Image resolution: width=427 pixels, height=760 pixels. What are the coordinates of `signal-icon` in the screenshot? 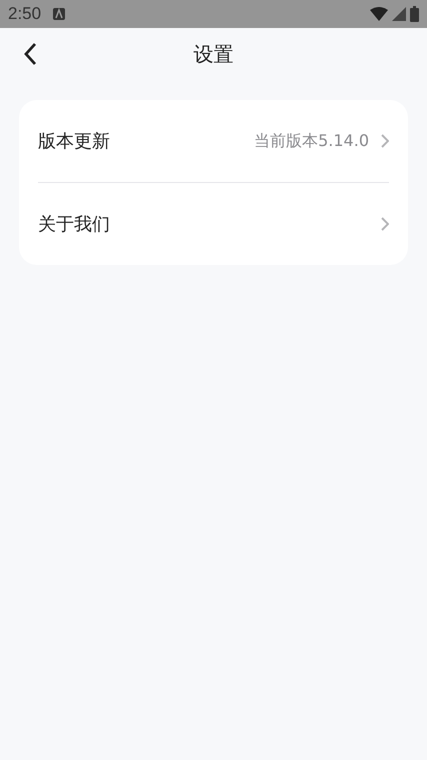 It's located at (399, 14).